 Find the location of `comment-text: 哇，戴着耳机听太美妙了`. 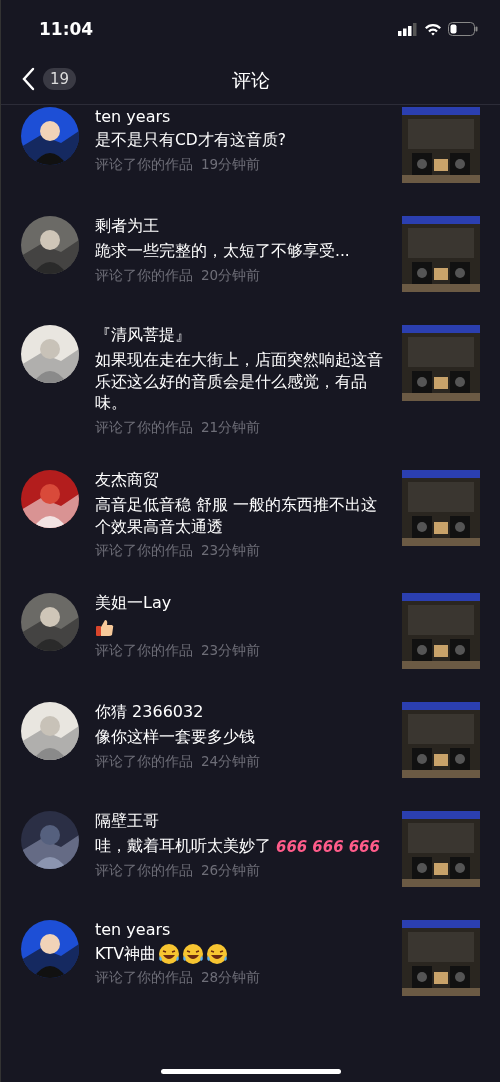

comment-text: 哇，戴着耳机听太美妙了 is located at coordinates (183, 847).